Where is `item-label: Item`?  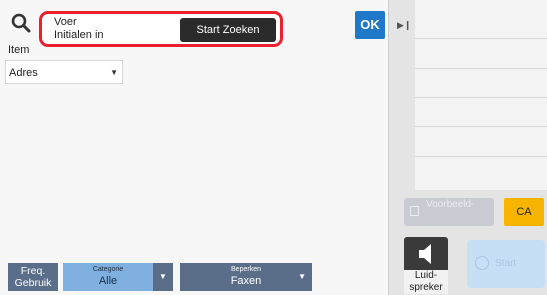
item-label: Item is located at coordinates (19, 50).